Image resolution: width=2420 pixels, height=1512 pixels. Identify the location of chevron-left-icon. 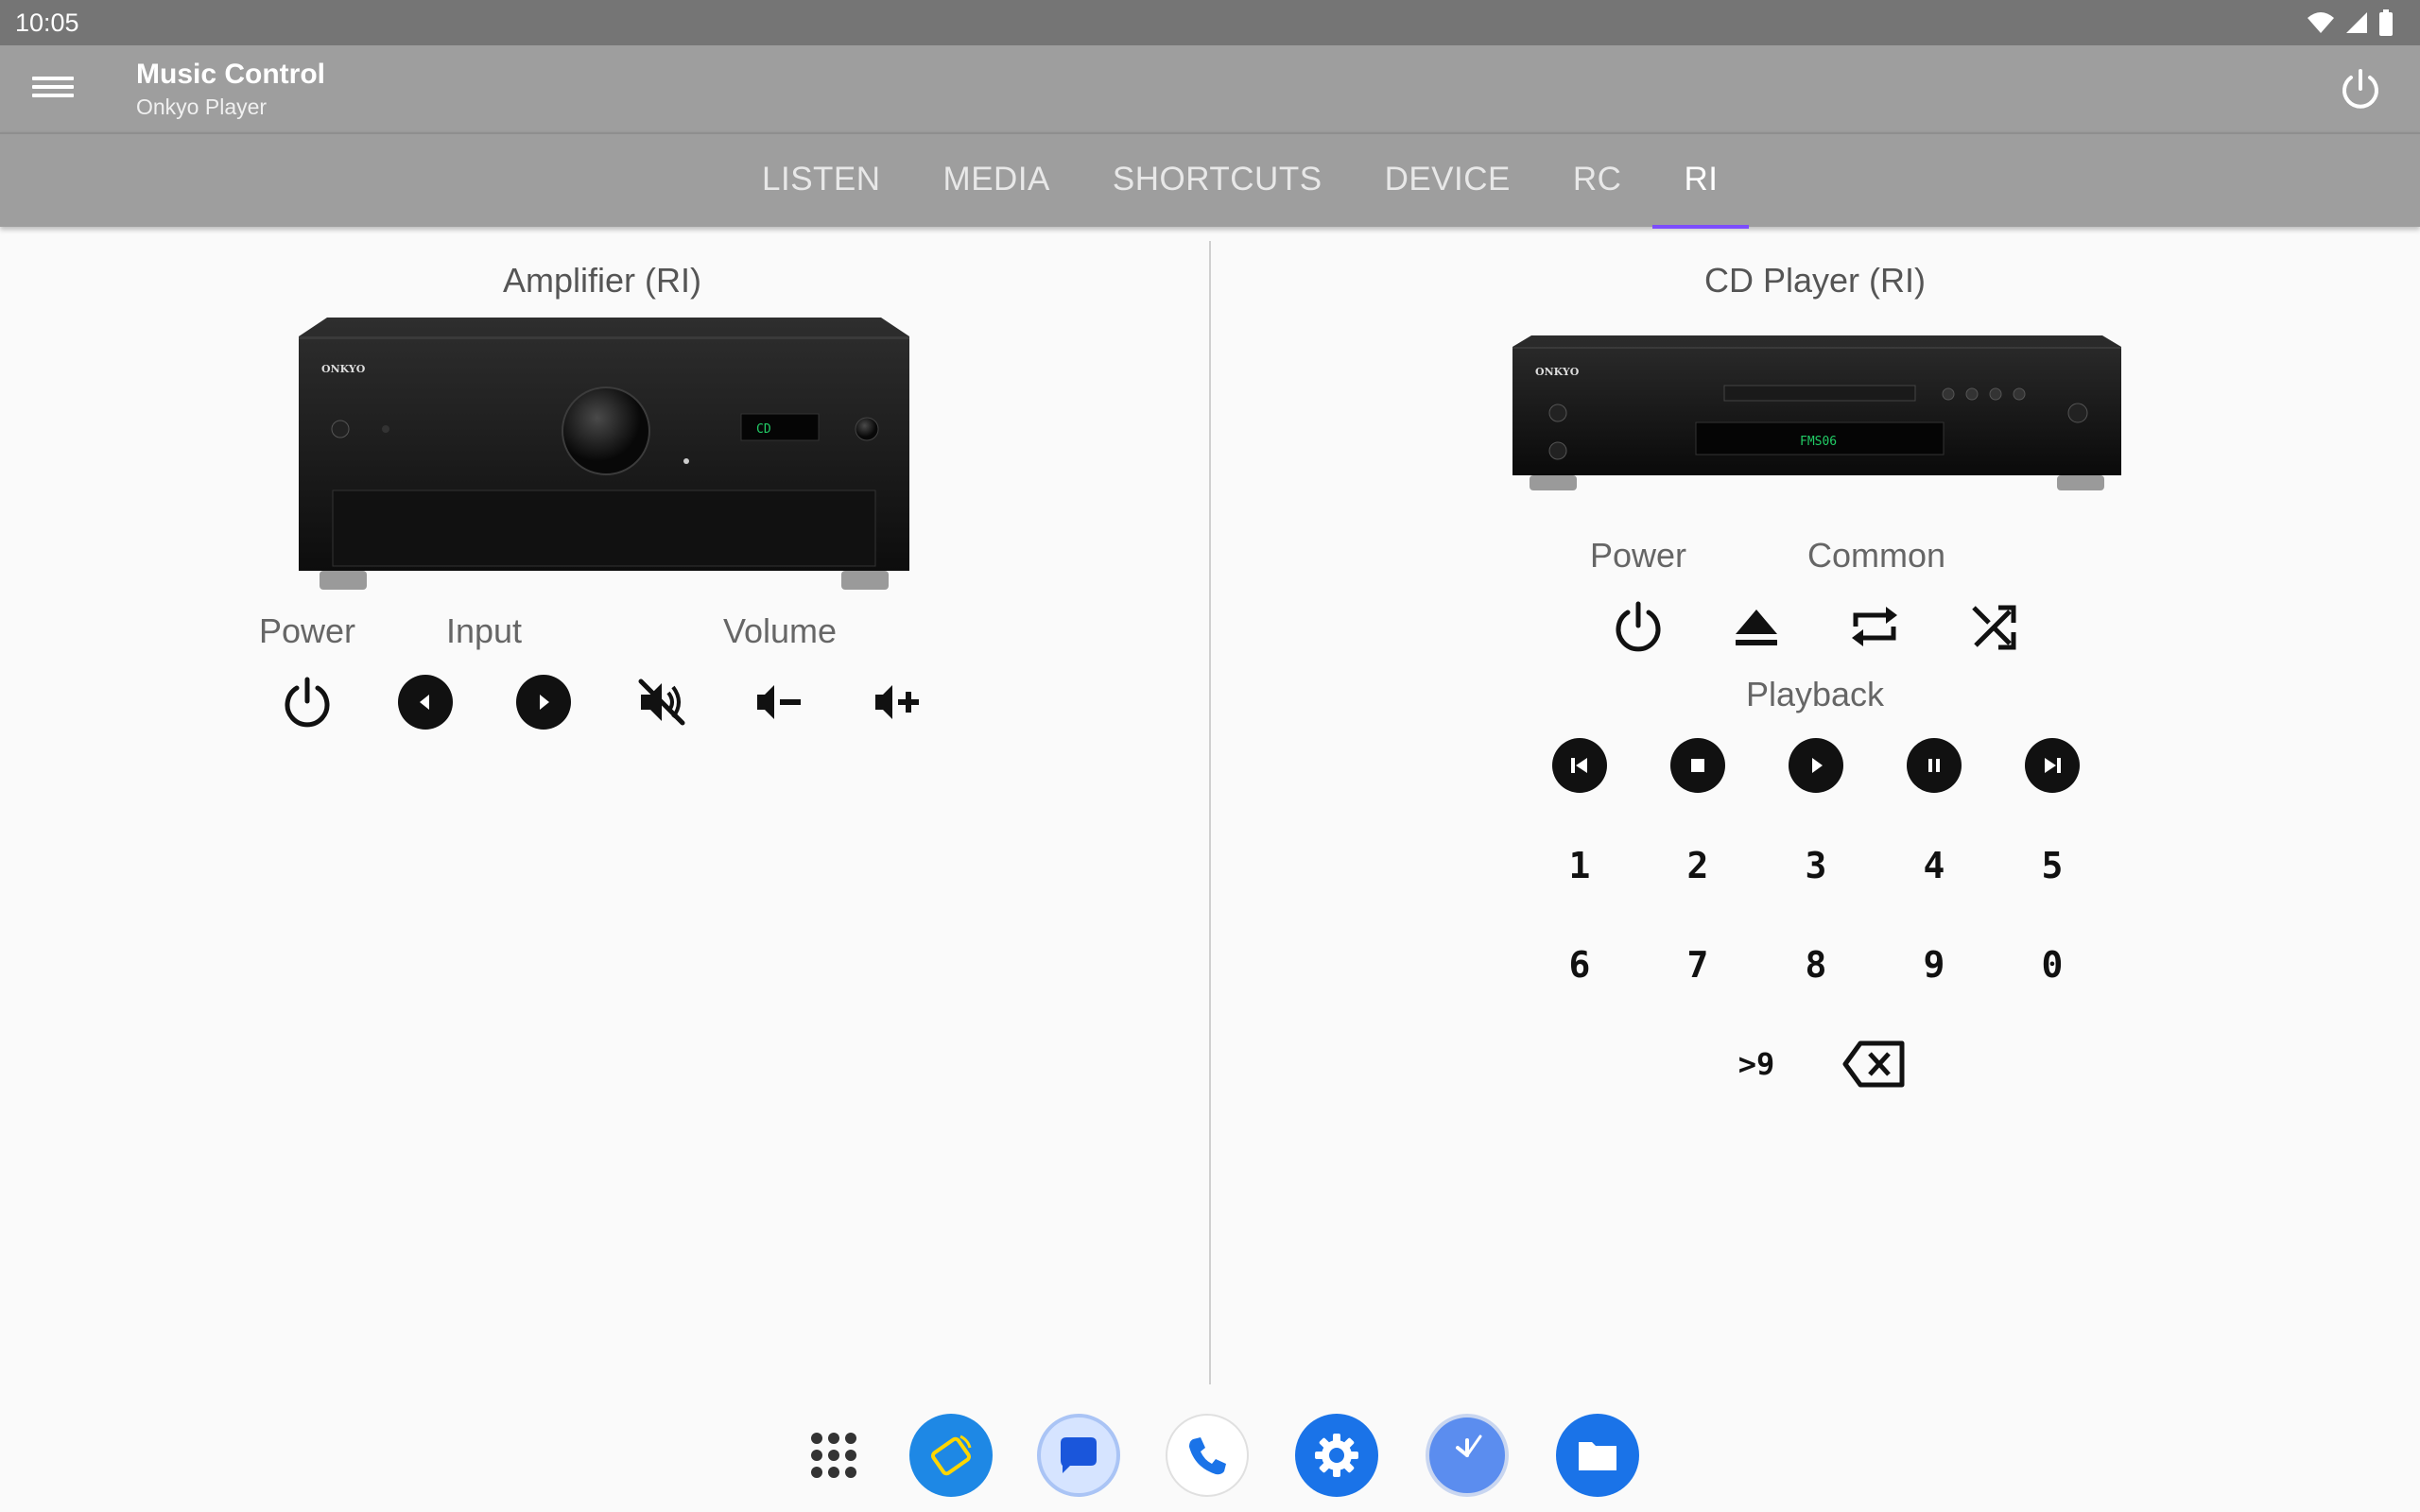
(425, 702).